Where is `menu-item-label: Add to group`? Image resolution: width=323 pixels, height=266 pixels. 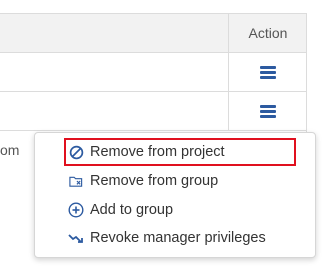 menu-item-label: Add to group is located at coordinates (132, 210).